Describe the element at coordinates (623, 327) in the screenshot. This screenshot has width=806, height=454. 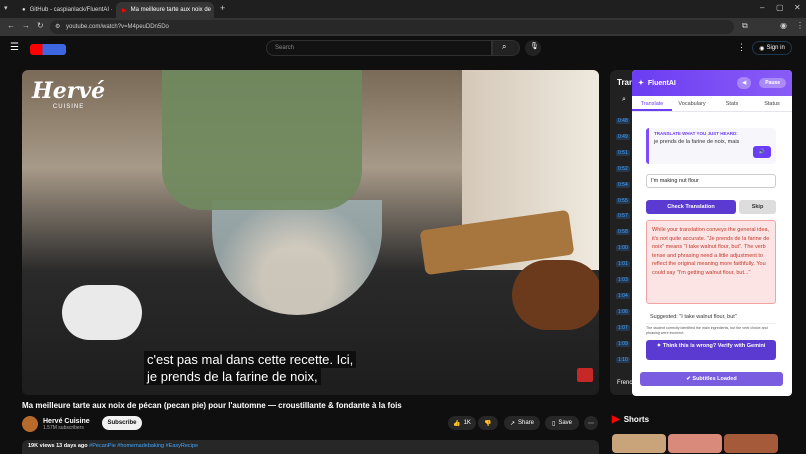
I see `transcript-timestamp: 1:07` at that location.